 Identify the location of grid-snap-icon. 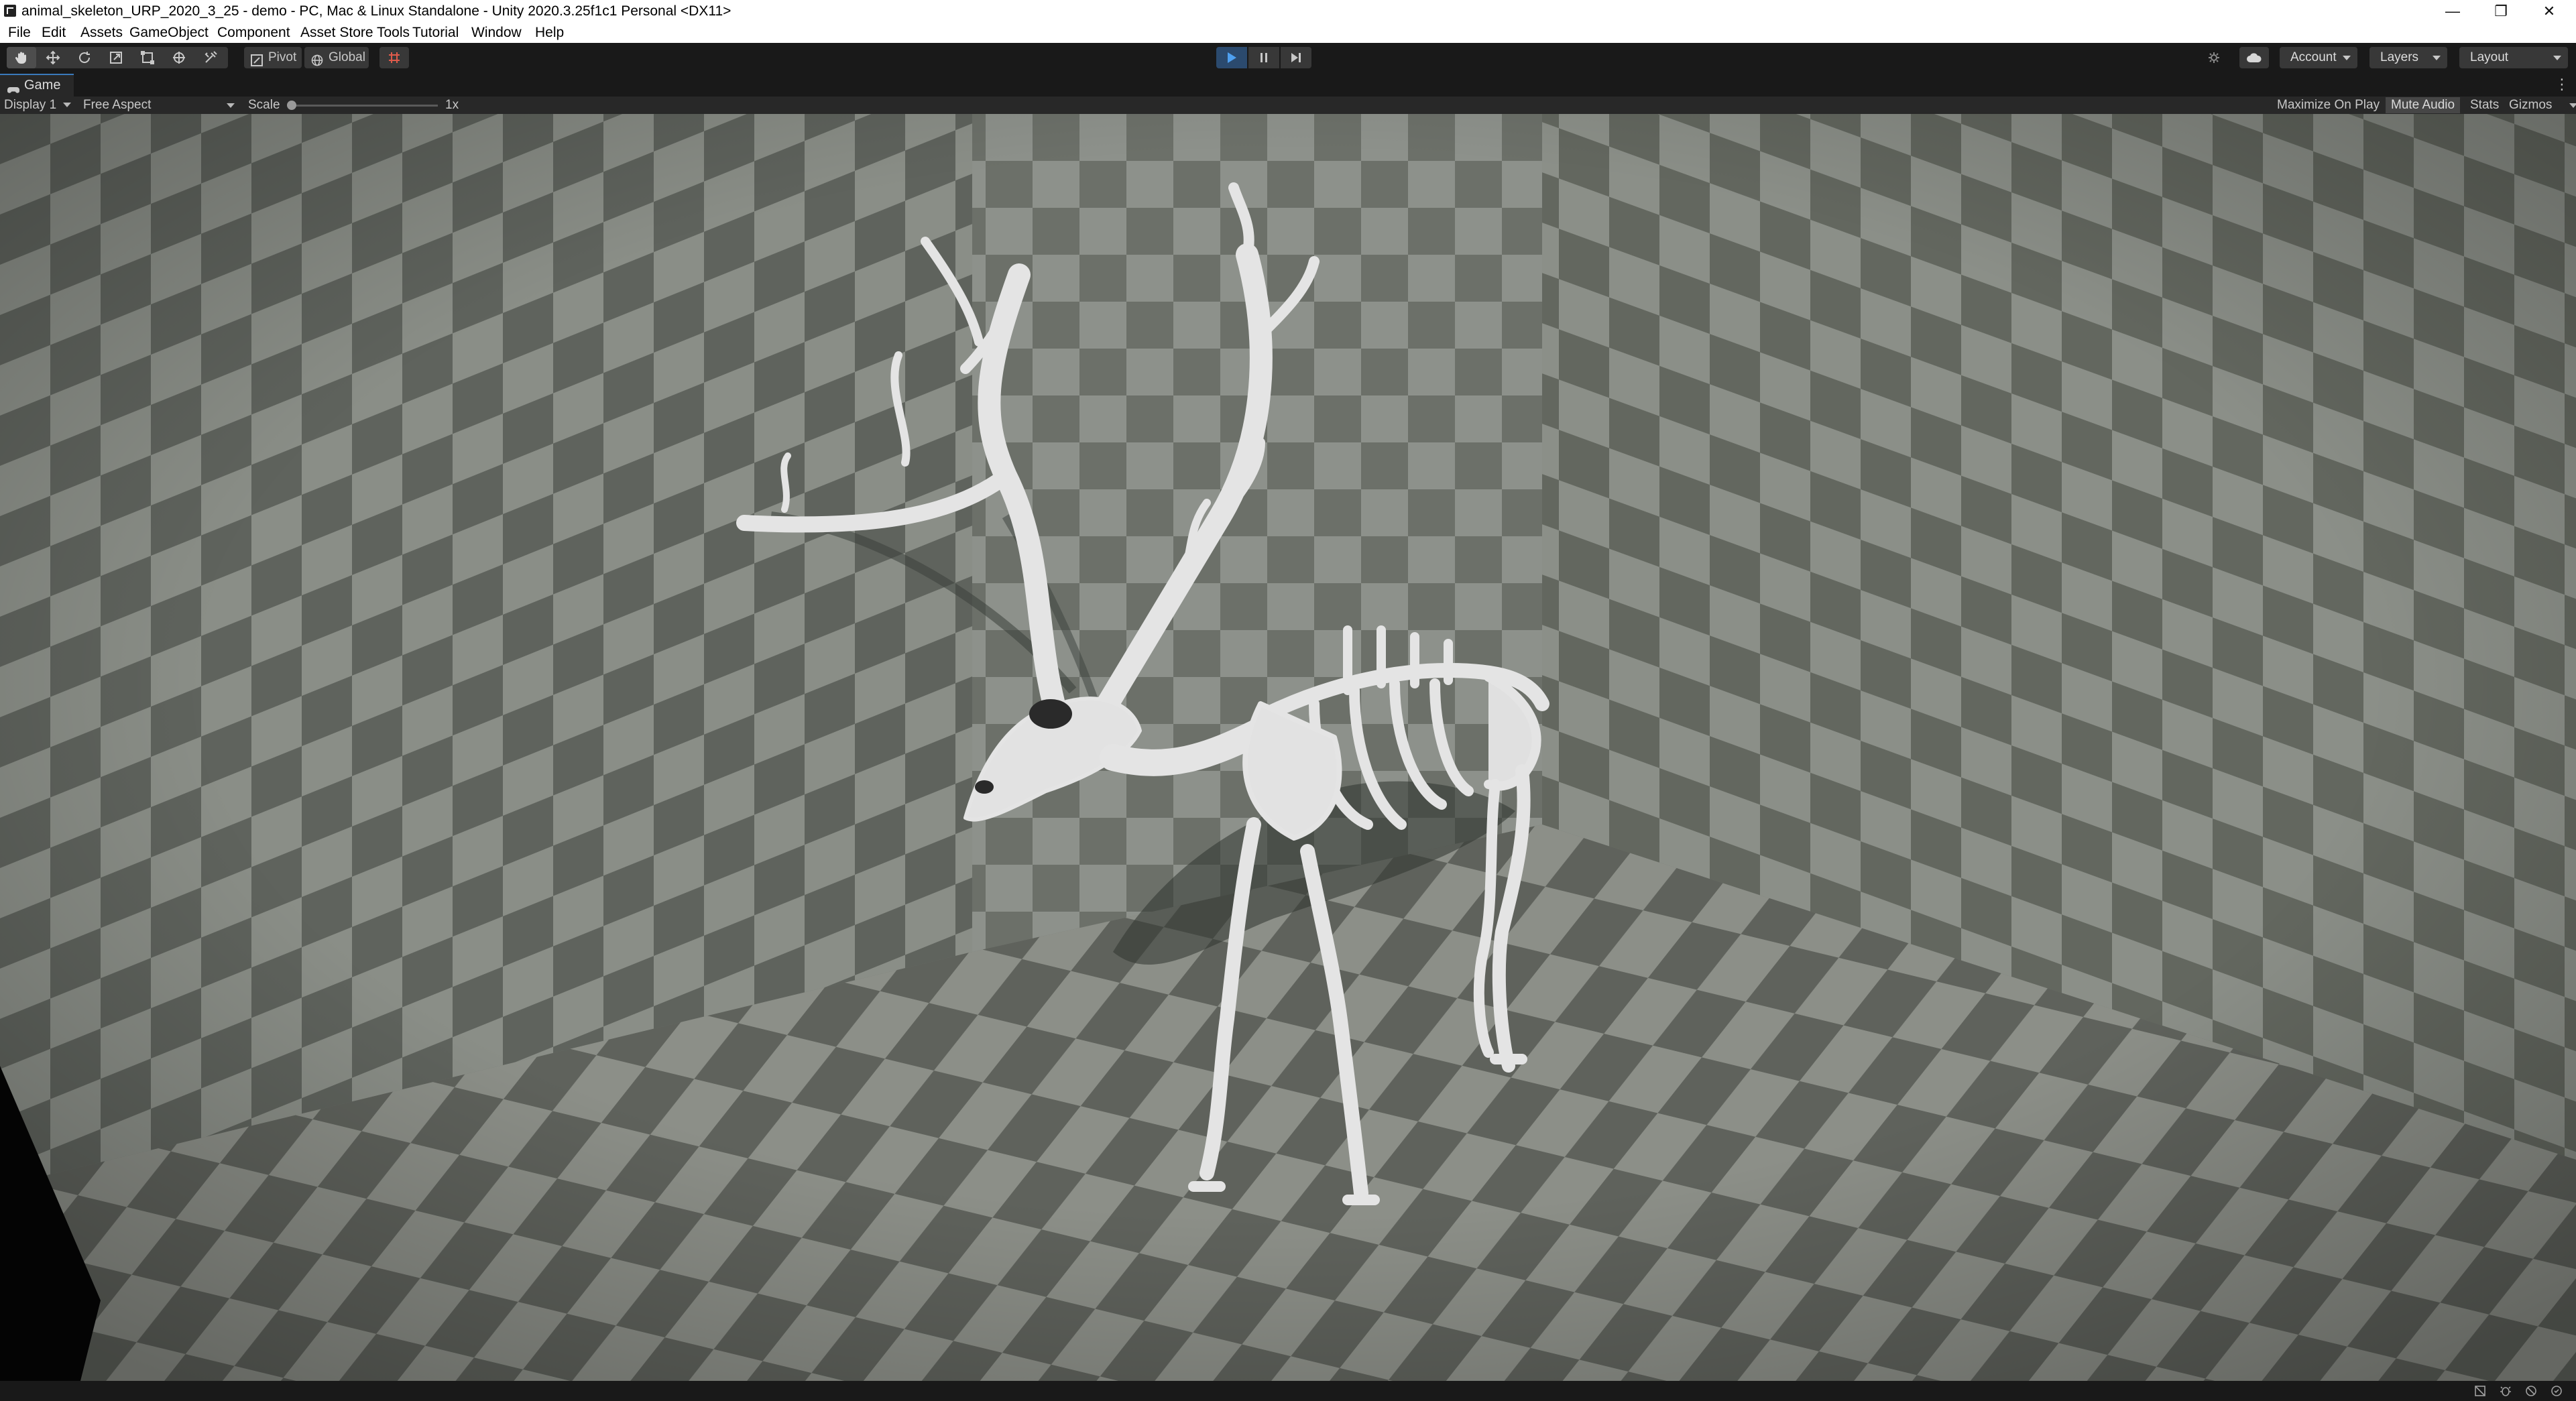
(394, 58).